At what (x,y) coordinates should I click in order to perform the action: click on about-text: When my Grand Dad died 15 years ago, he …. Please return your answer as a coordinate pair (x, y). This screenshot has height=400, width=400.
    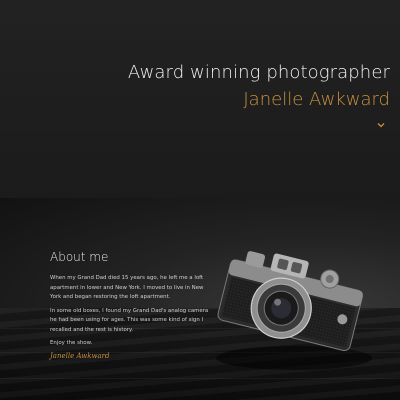
    Looking at the image, I should click on (130, 313).